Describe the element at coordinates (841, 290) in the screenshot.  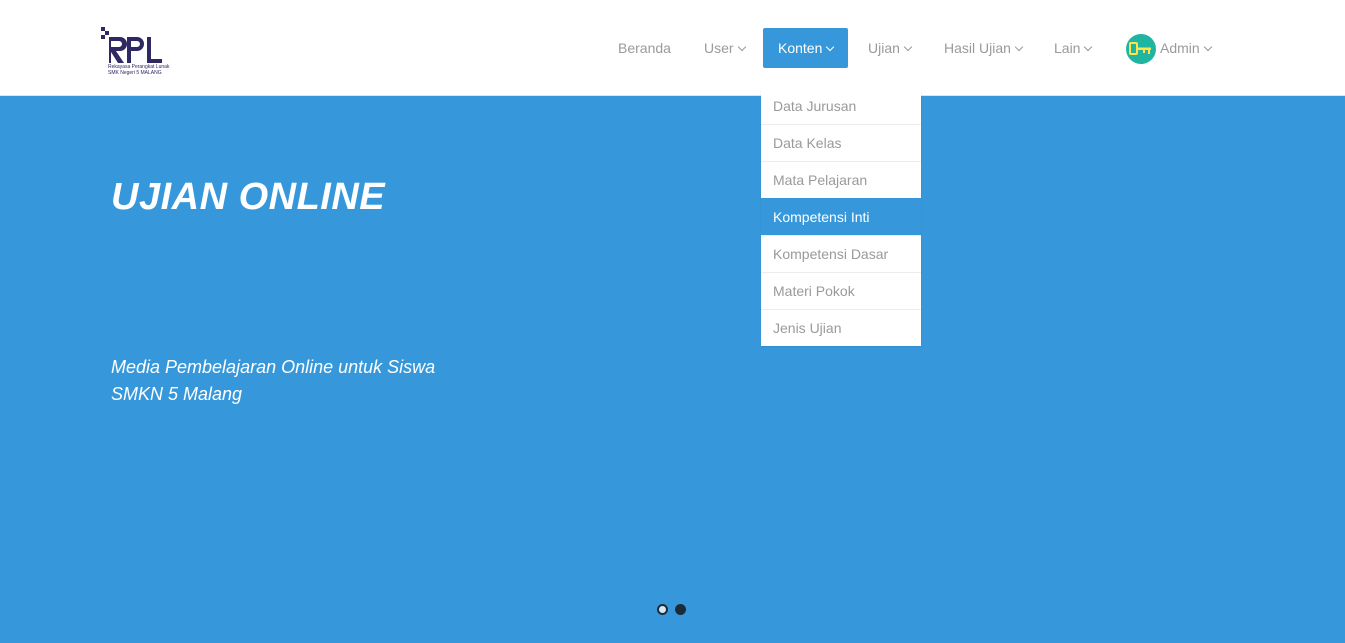
I see `dropdown-item-materi-pokok: Materi Pokok` at that location.